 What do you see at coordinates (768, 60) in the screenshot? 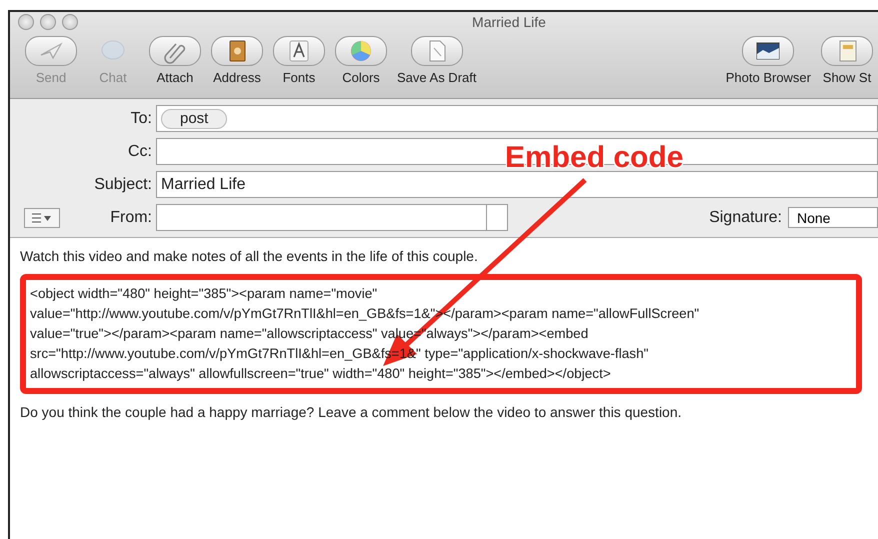
I see `toolbar-button: Photo Browser` at bounding box center [768, 60].